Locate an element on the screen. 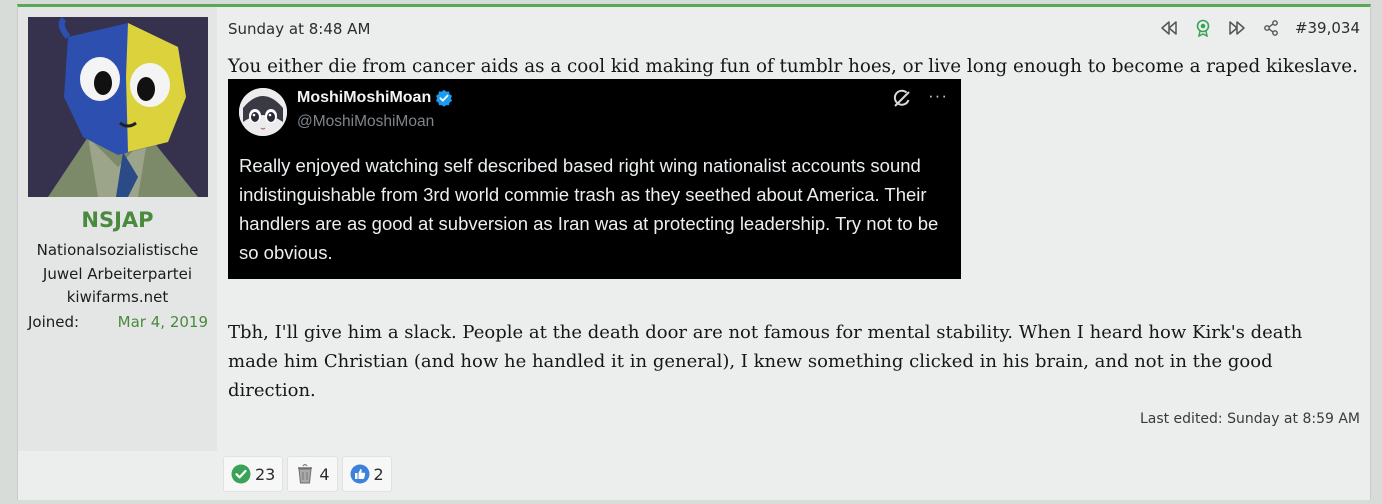 This screenshot has width=1382, height=504. reaction-like: 2 is located at coordinates (366, 474).